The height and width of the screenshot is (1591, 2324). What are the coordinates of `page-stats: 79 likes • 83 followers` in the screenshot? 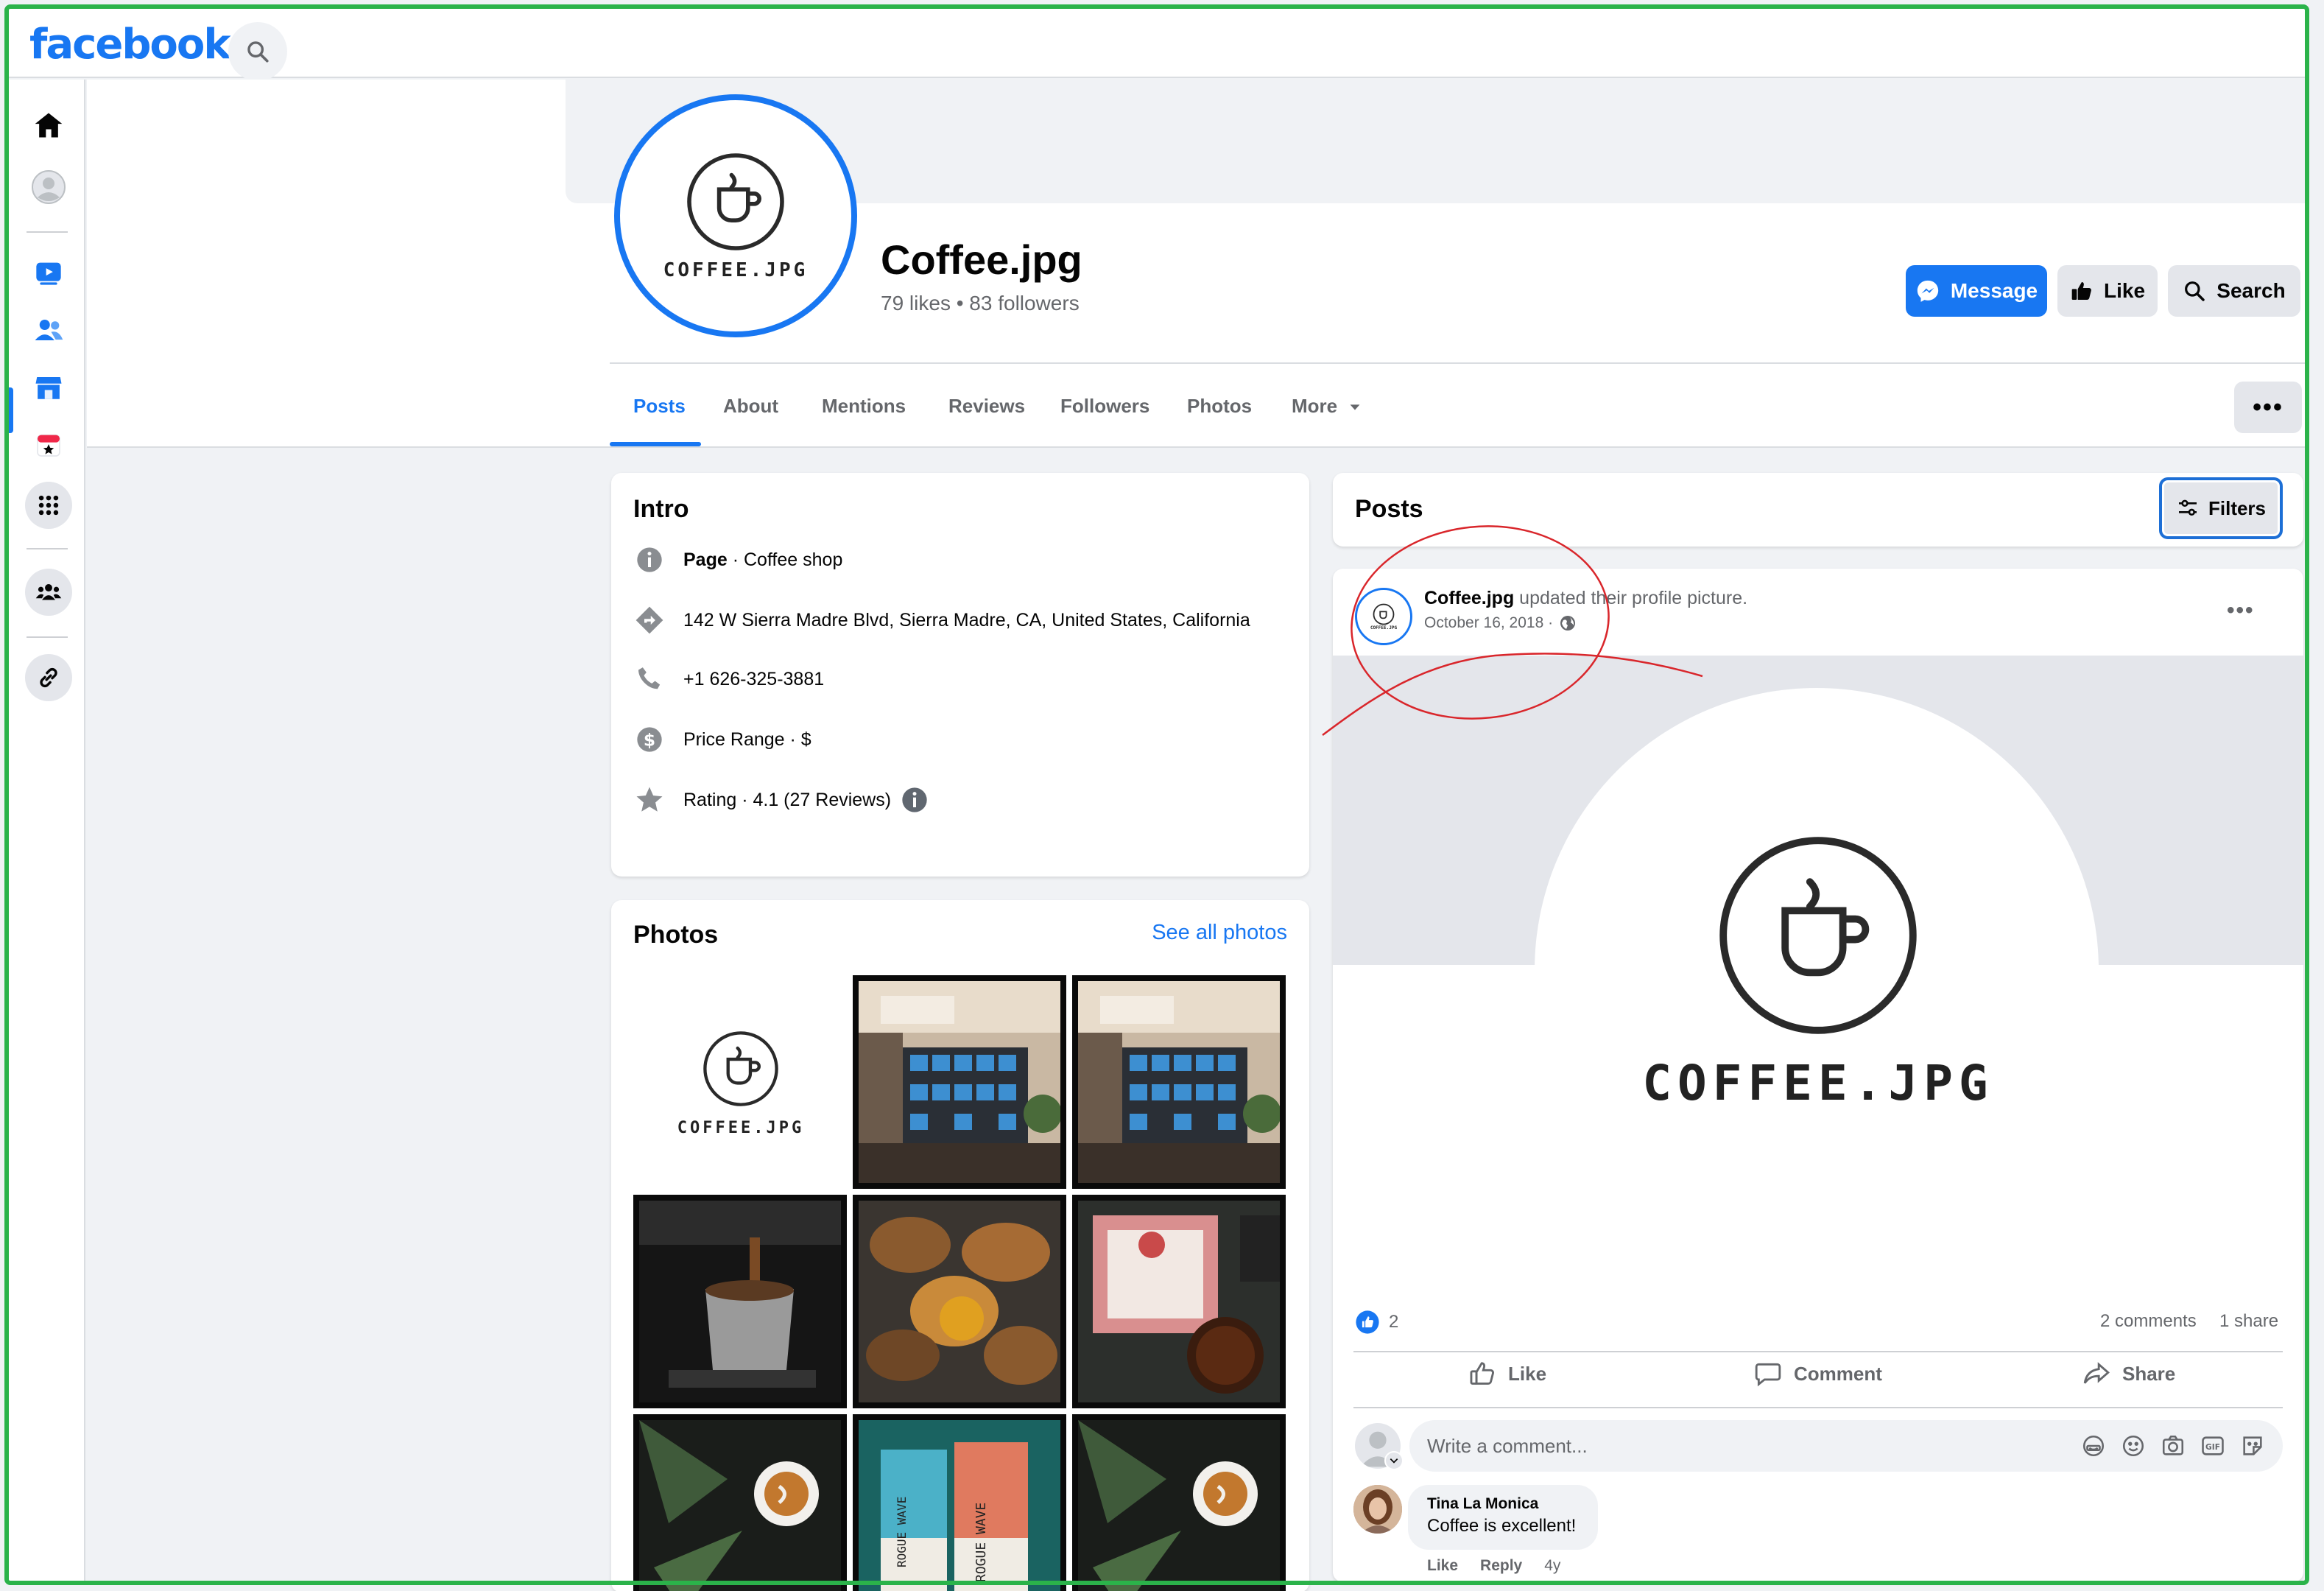 It's located at (981, 303).